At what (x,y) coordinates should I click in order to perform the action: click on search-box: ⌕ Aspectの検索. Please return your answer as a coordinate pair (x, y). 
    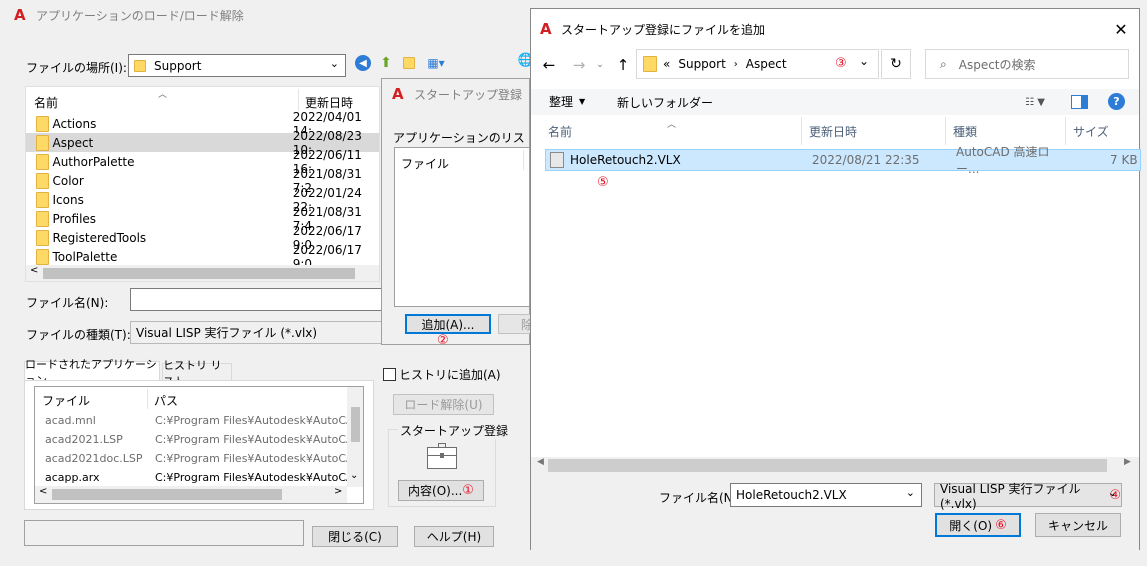
    Looking at the image, I should click on (1027, 64).